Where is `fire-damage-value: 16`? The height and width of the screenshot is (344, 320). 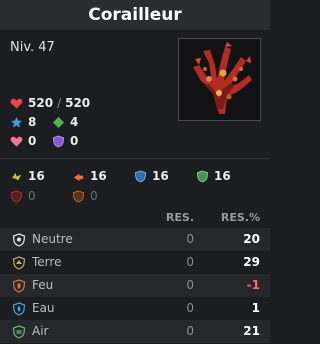
fire-damage-value: 16 is located at coordinates (98, 176).